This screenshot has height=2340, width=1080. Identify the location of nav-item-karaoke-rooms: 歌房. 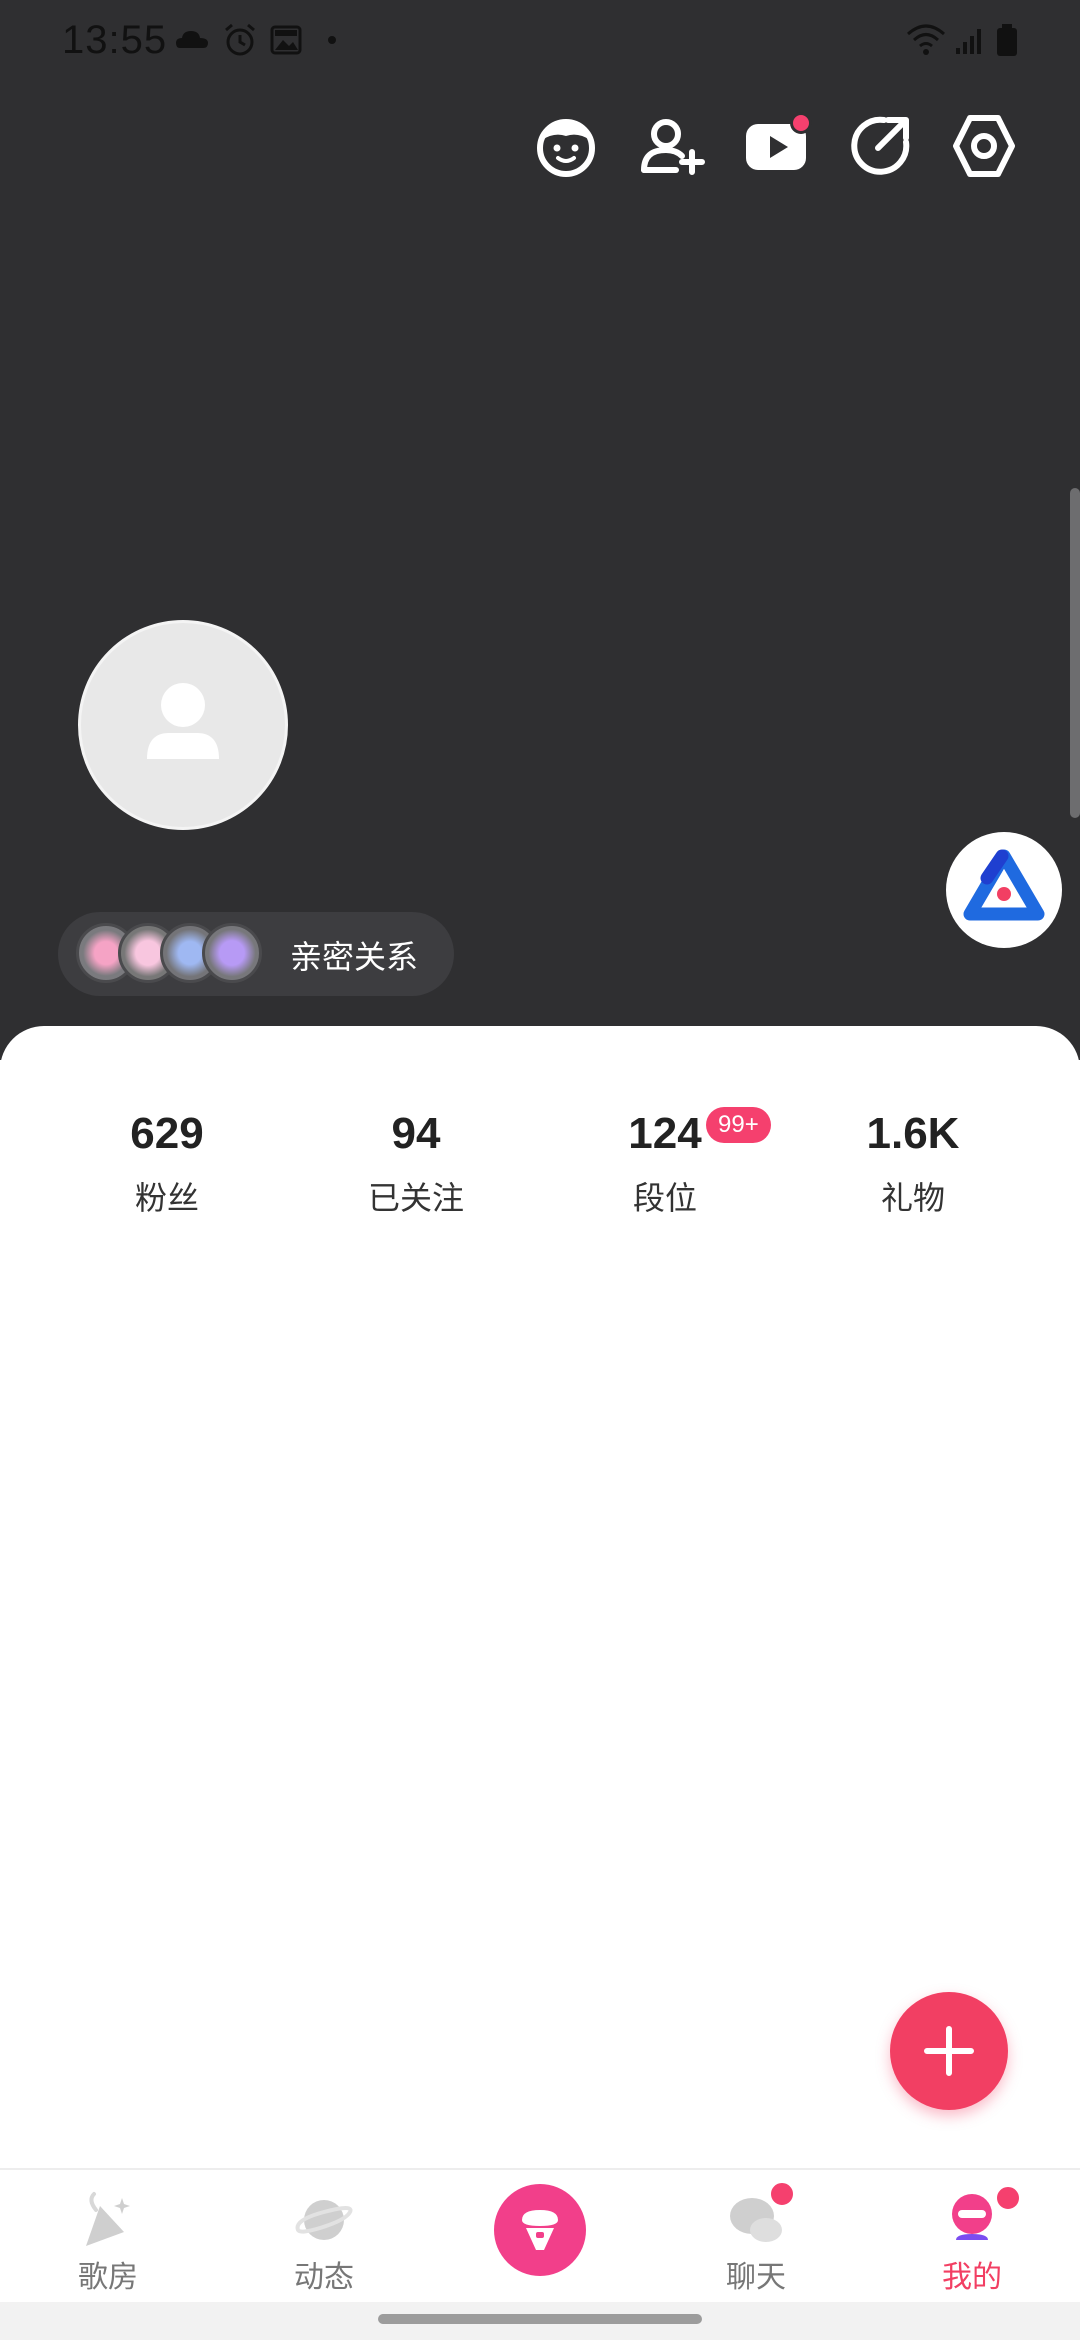
(108, 2237).